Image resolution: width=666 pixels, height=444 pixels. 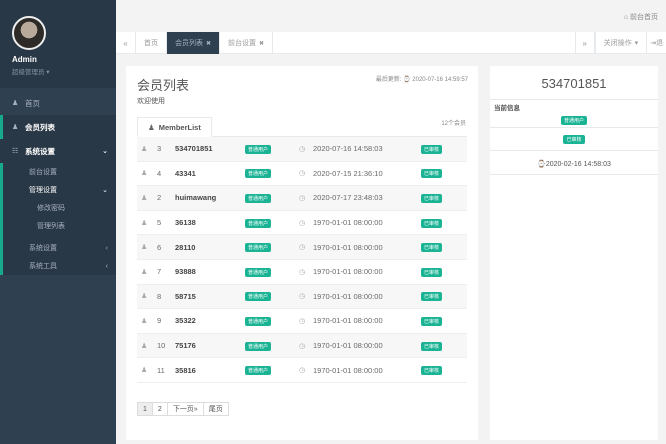 I want to click on sidebar-item-change-password: 修改密码, so click(x=59, y=208).